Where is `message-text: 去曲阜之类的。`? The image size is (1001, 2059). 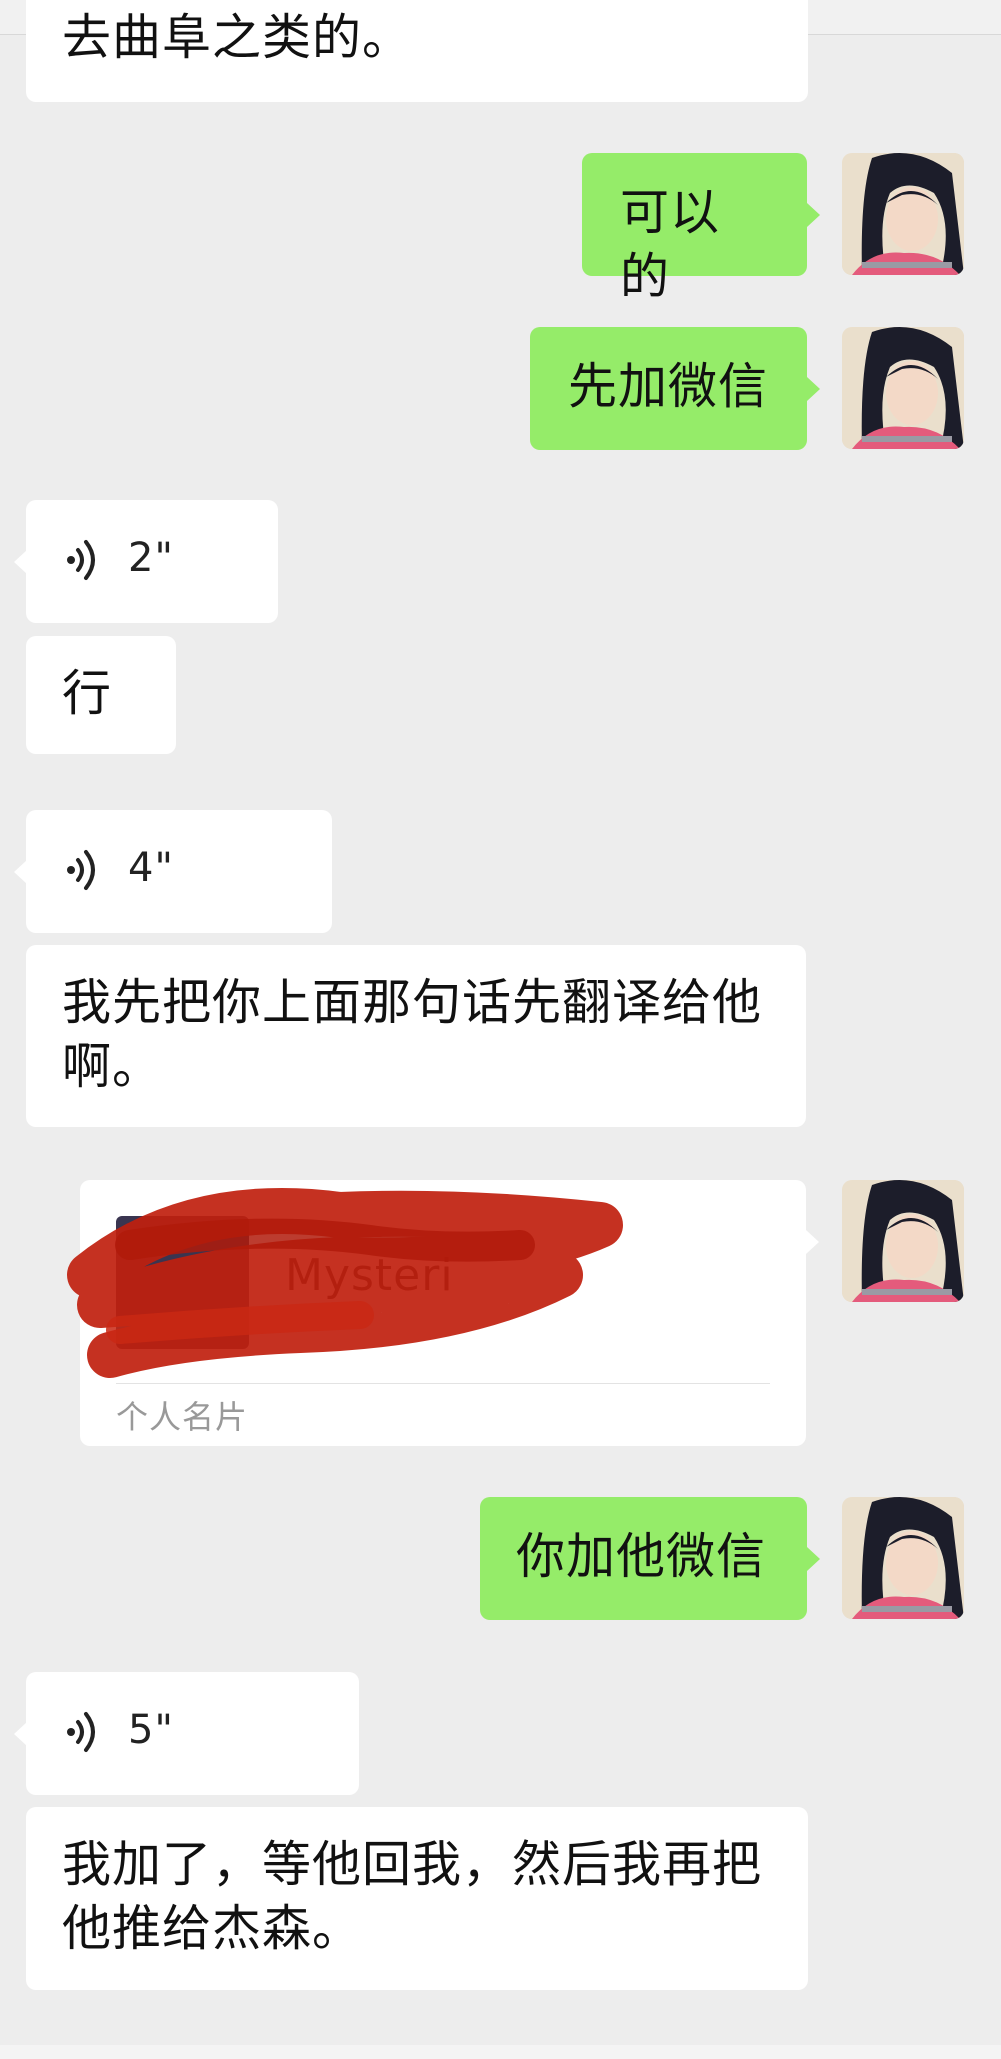 message-text: 去曲阜之类的。 is located at coordinates (237, 37).